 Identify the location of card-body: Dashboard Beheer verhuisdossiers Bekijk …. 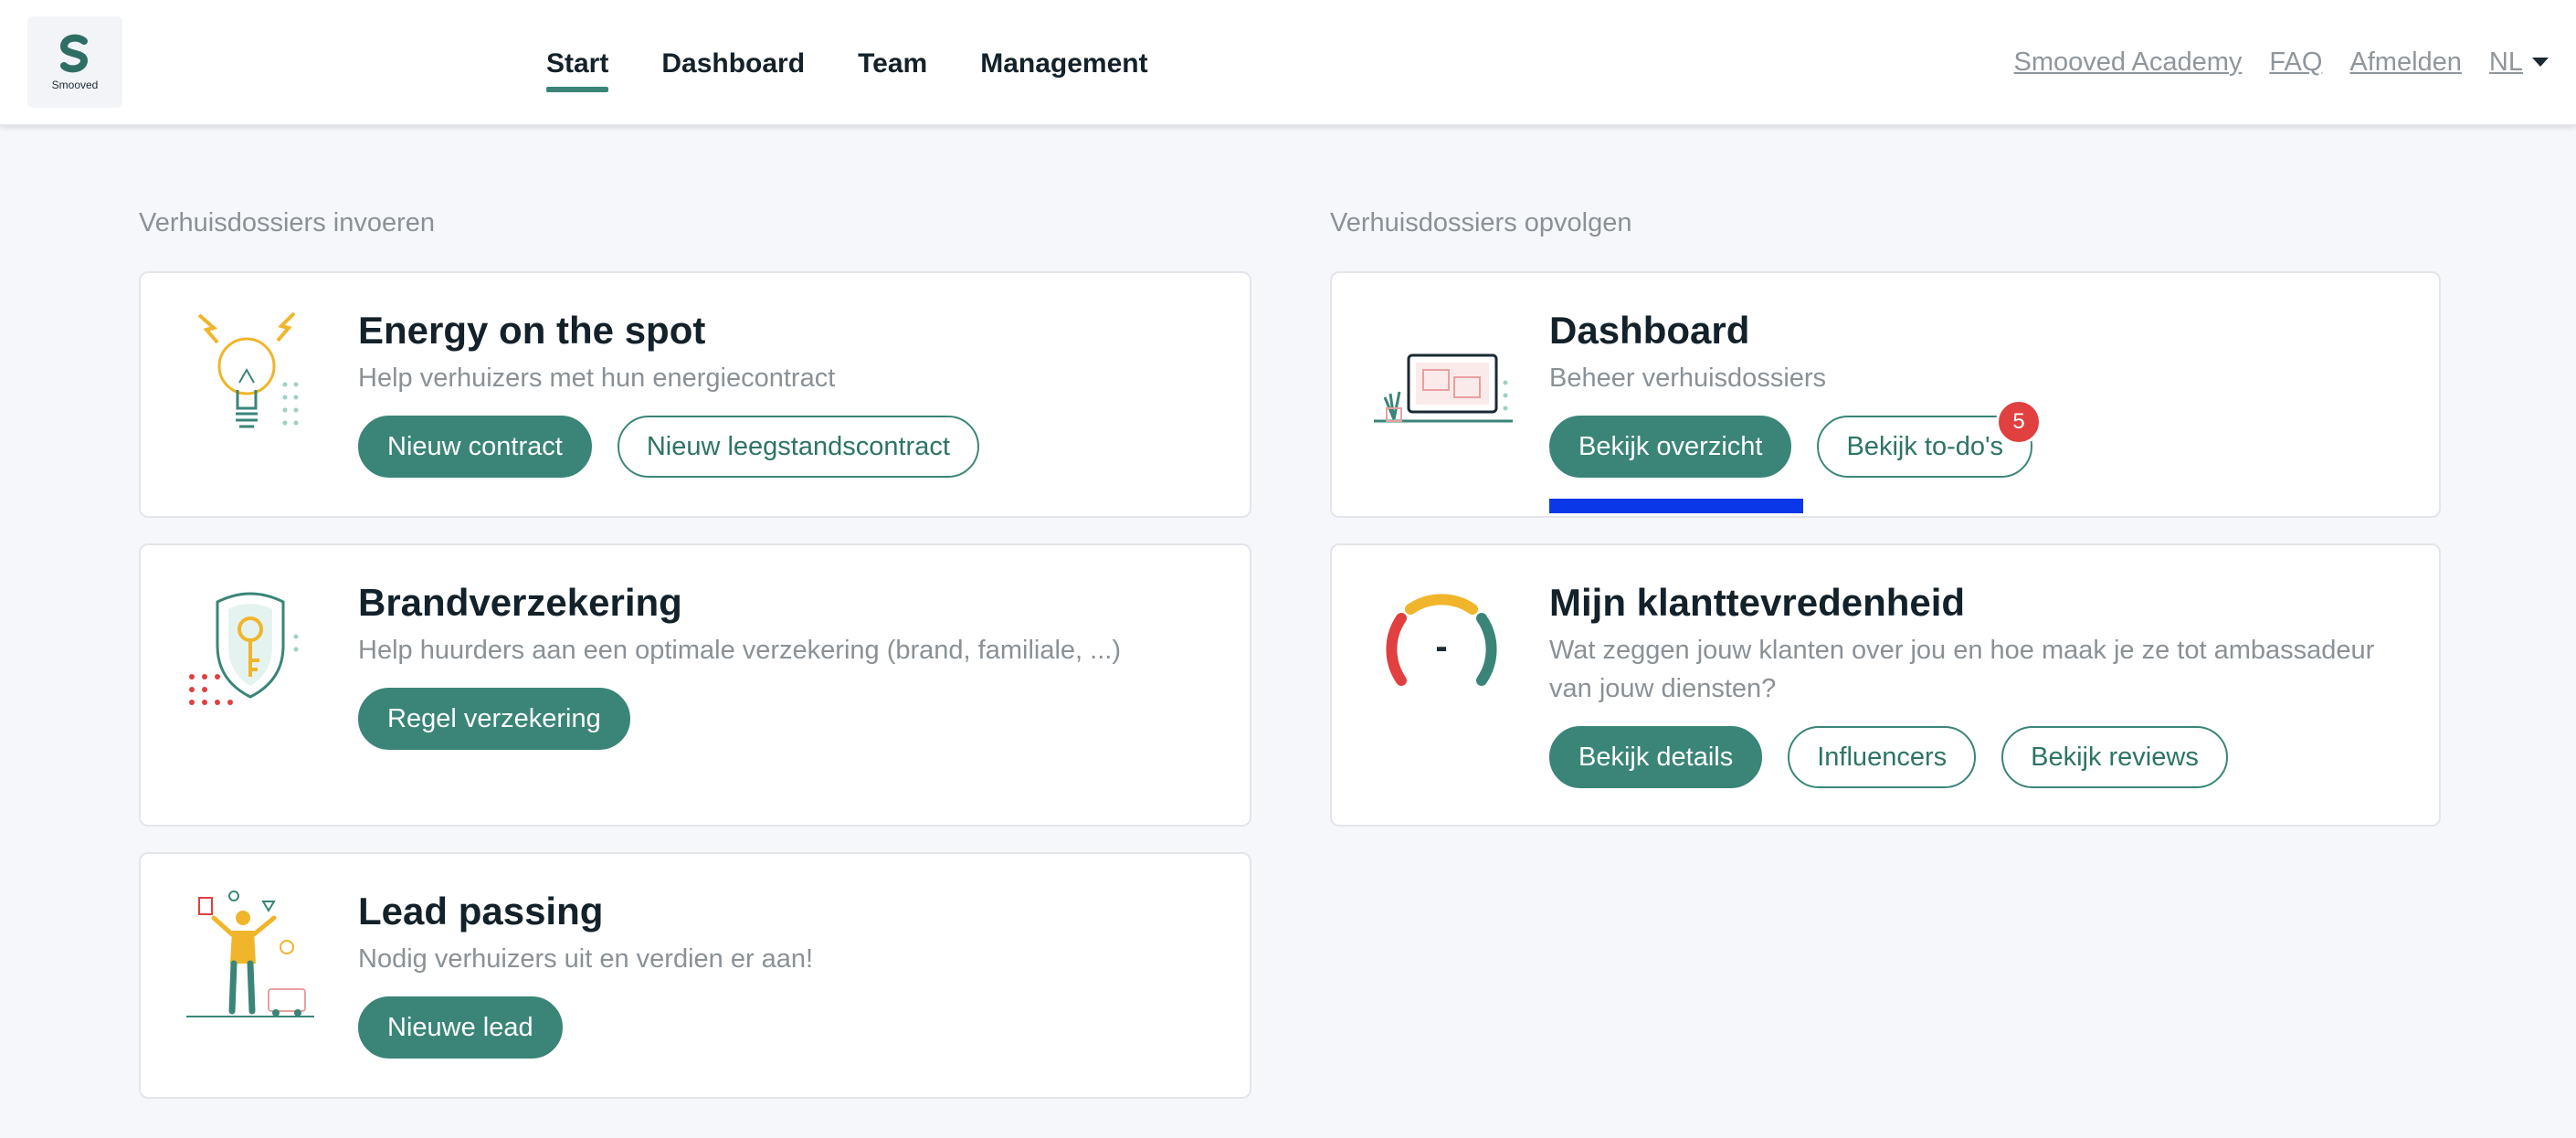
(1975, 393).